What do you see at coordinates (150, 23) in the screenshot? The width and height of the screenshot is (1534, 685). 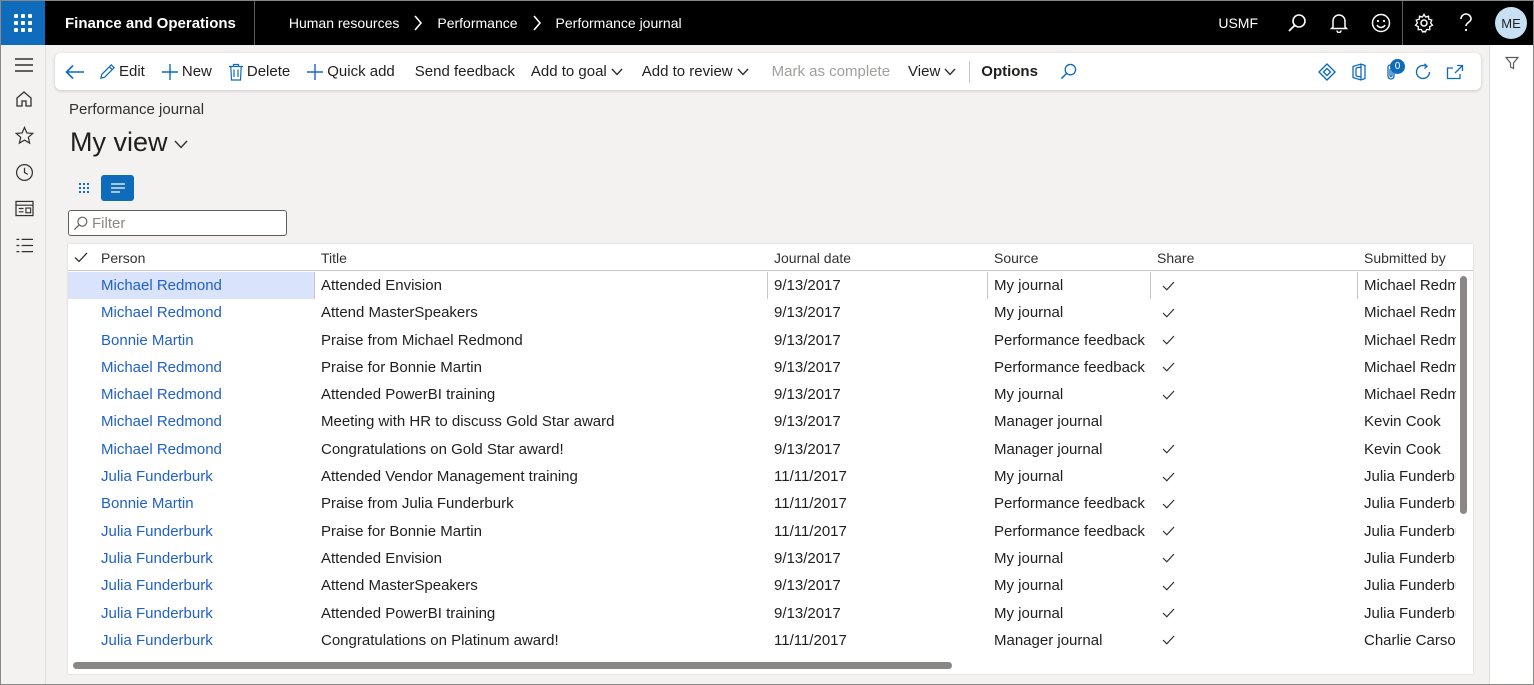 I see `app-title: Finance and Operations` at bounding box center [150, 23].